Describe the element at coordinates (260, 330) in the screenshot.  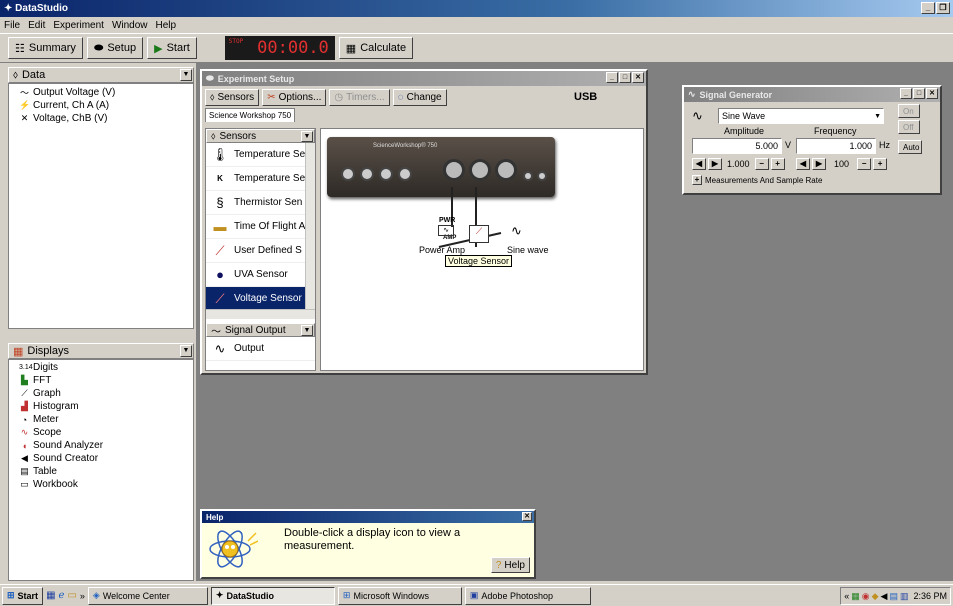
I see `signal-output-header: 〜 Signal Output ▼` at that location.